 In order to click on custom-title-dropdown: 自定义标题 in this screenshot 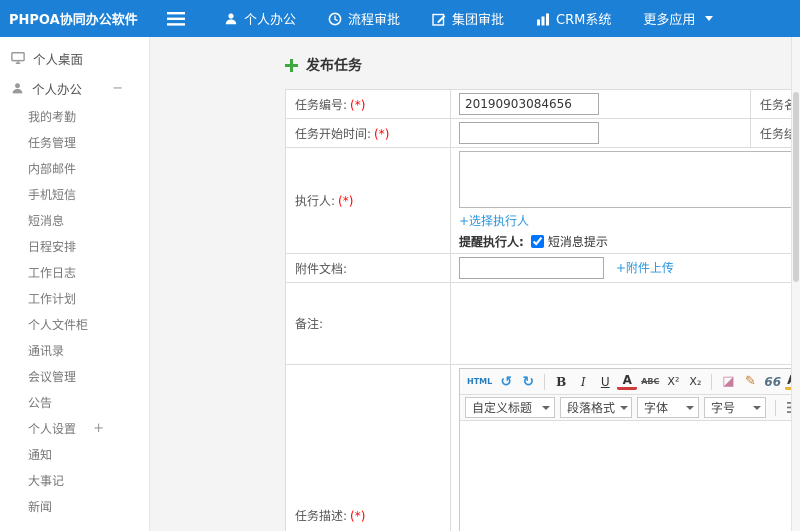, I will do `click(510, 407)`.